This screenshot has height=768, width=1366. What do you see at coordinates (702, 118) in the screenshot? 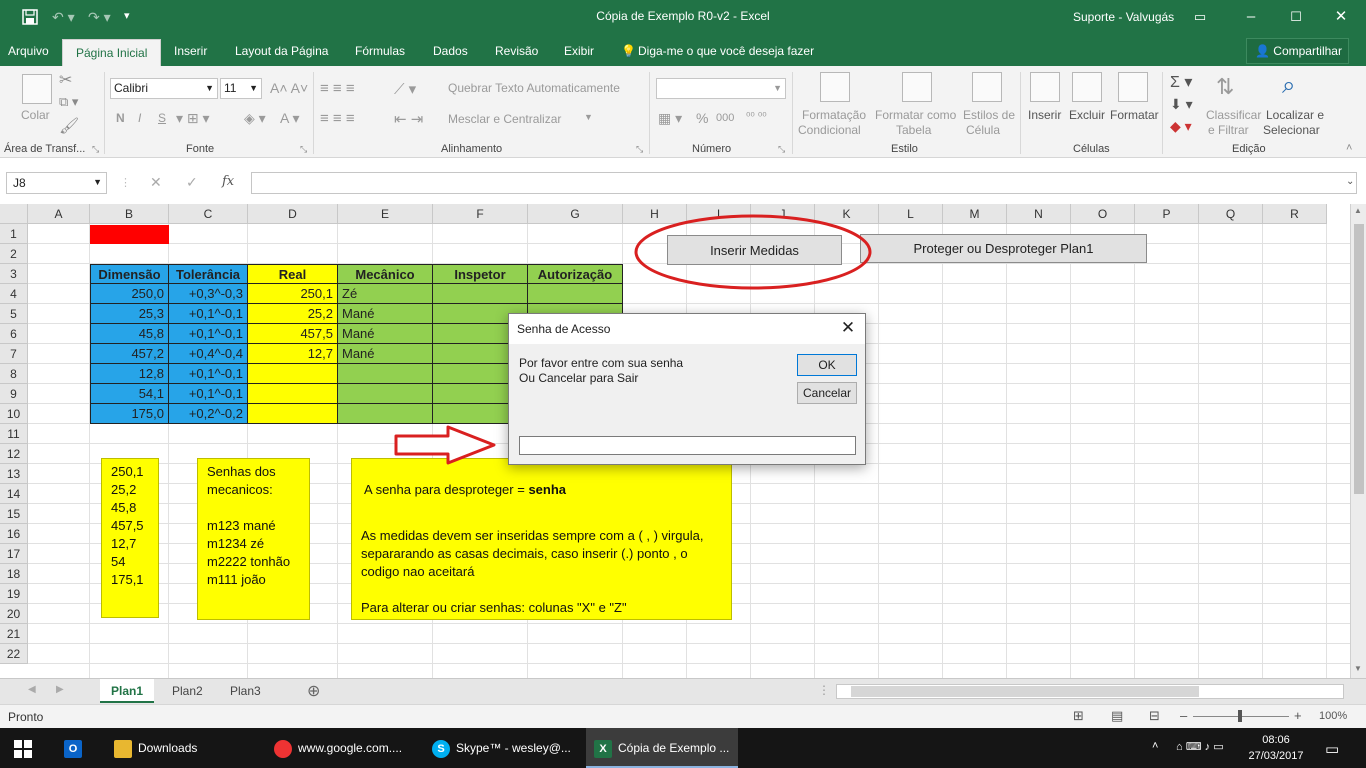
I see `percent-button: %` at bounding box center [702, 118].